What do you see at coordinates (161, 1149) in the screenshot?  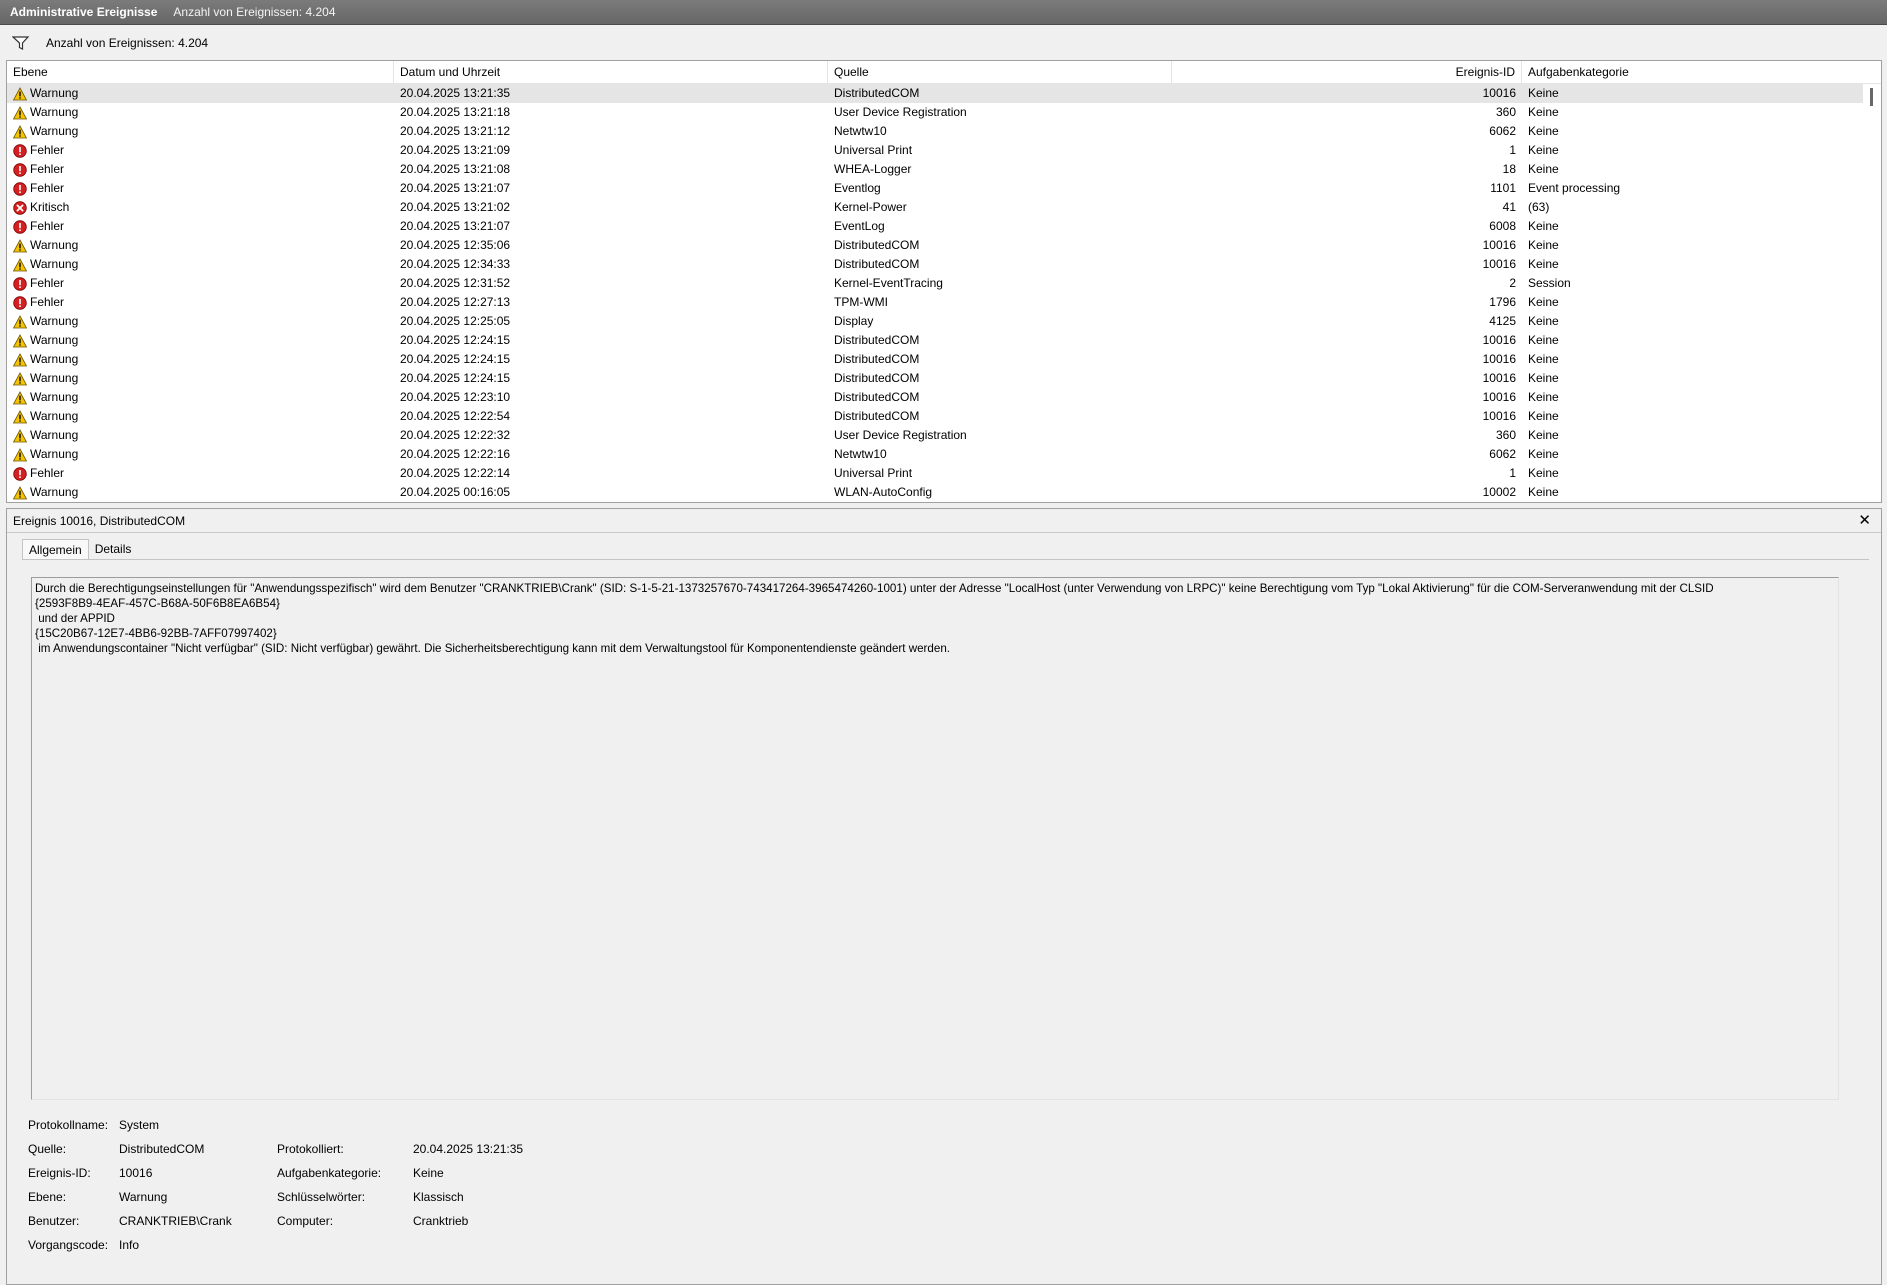 I see `source-value: DistributedCOM` at bounding box center [161, 1149].